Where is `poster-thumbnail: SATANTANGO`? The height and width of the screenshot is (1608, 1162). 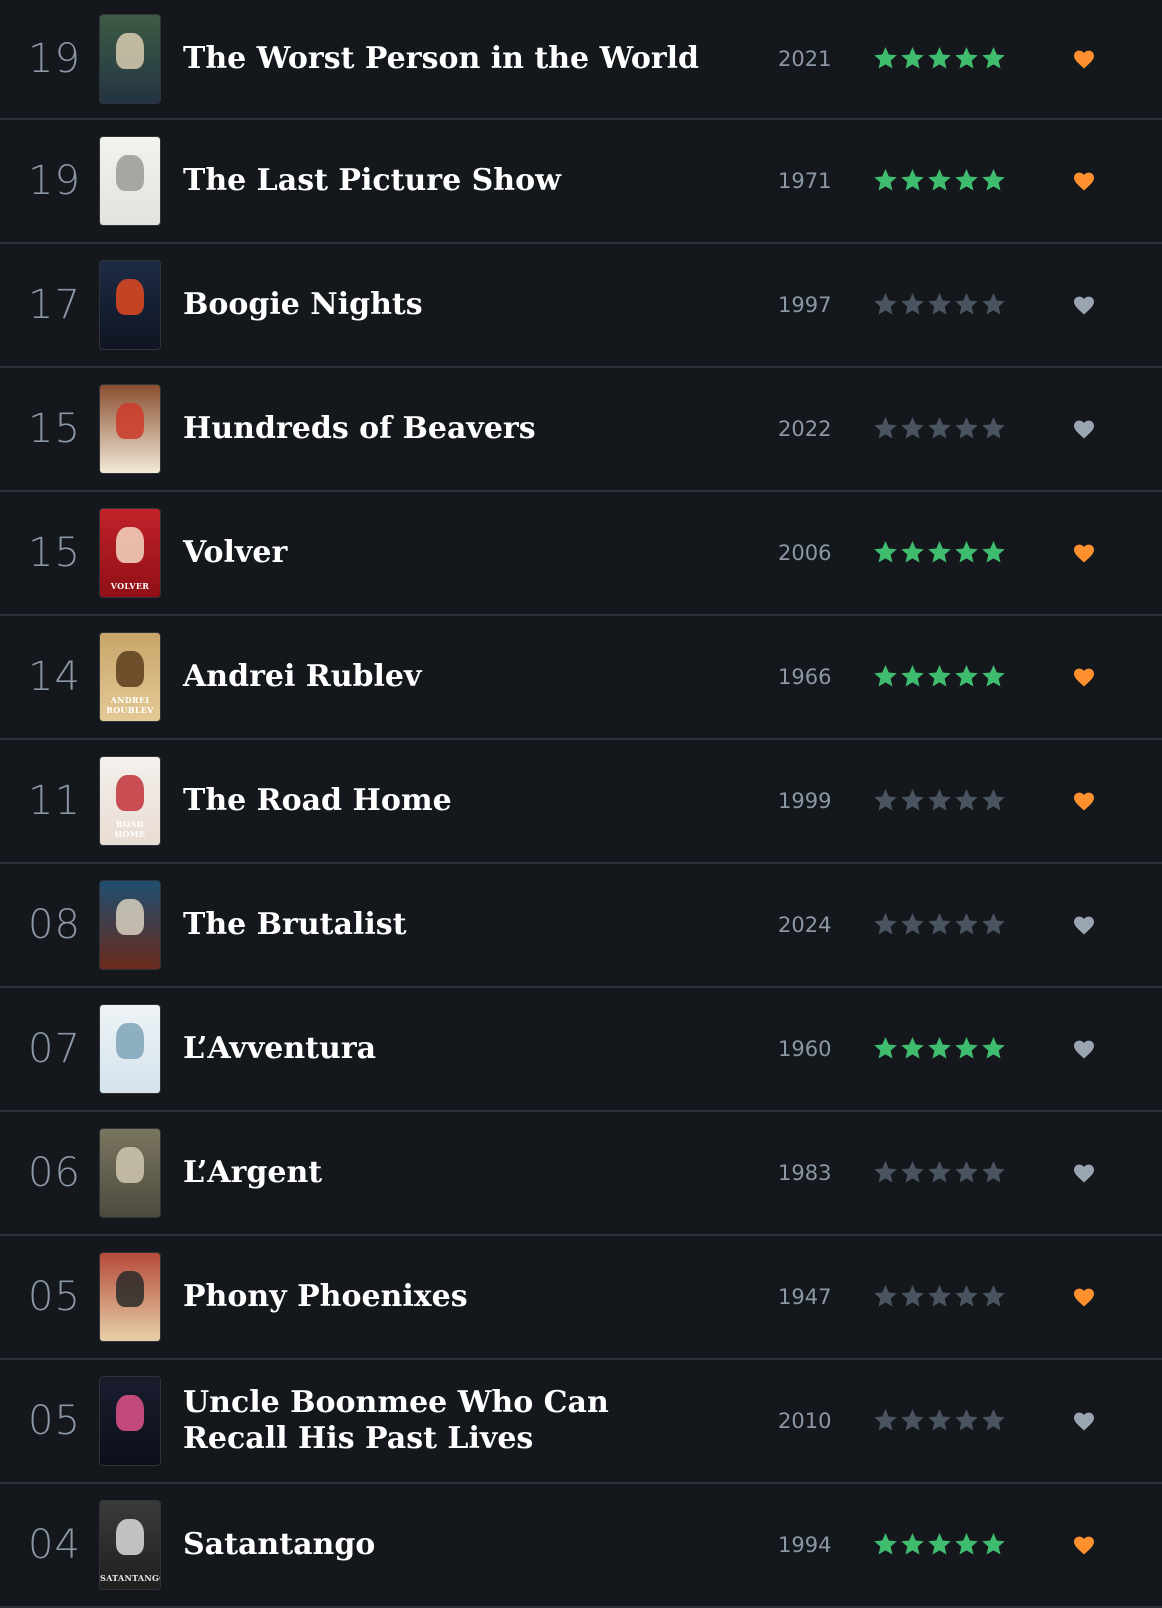
poster-thumbnail: SATANTANGO is located at coordinates (130, 1545).